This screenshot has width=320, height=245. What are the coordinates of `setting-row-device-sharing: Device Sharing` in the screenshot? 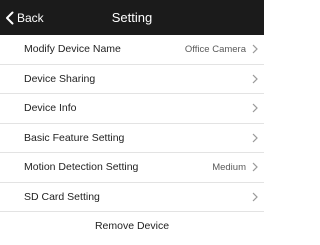 It's located at (132, 79).